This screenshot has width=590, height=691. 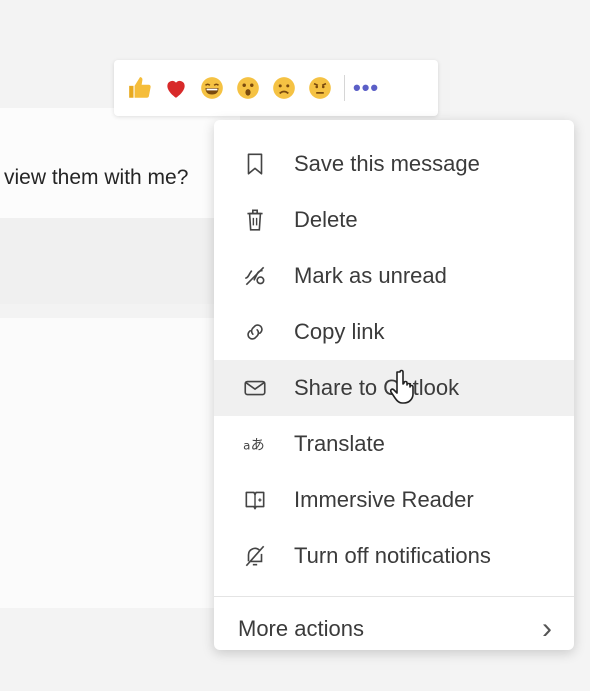 I want to click on reaction-sad, so click(x=284, y=88).